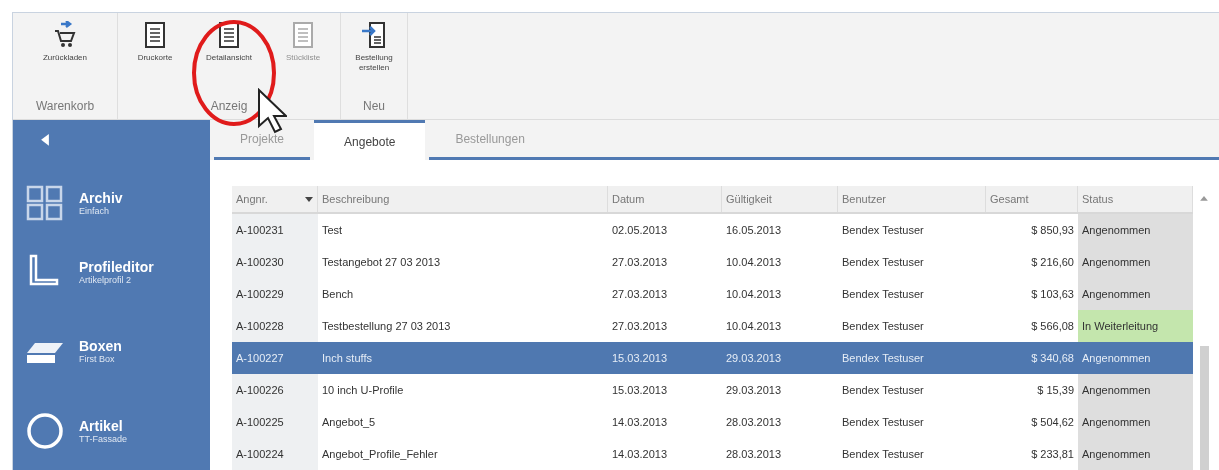 Image resolution: width=1219 pixels, height=470 pixels. What do you see at coordinates (1116, 358) in the screenshot?
I see `table-cell-text: Angenommen` at bounding box center [1116, 358].